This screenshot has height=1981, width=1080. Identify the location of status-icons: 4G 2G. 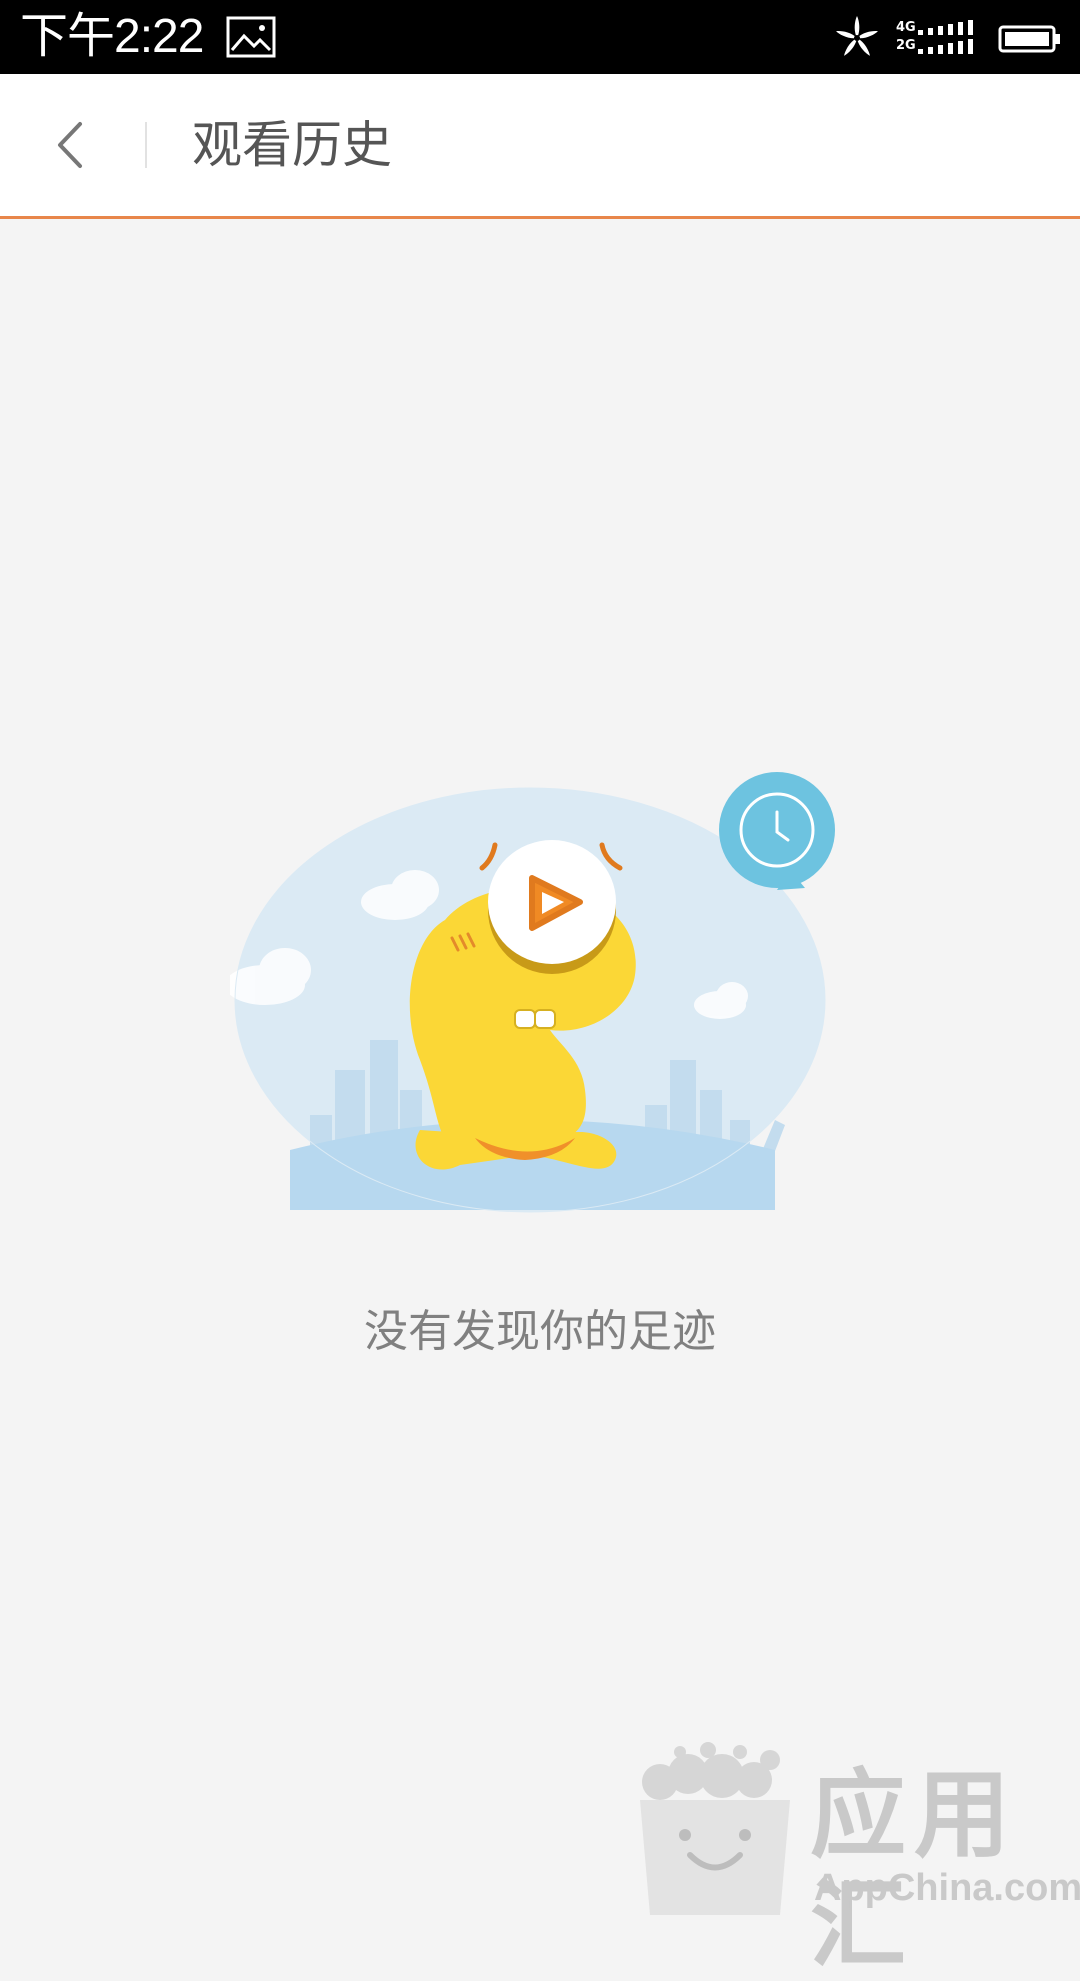
(947, 37).